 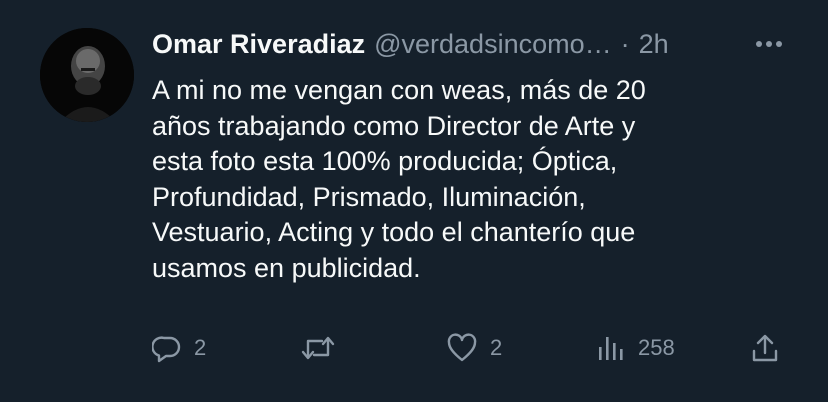 I want to click on retweet-button, so click(x=324, y=348).